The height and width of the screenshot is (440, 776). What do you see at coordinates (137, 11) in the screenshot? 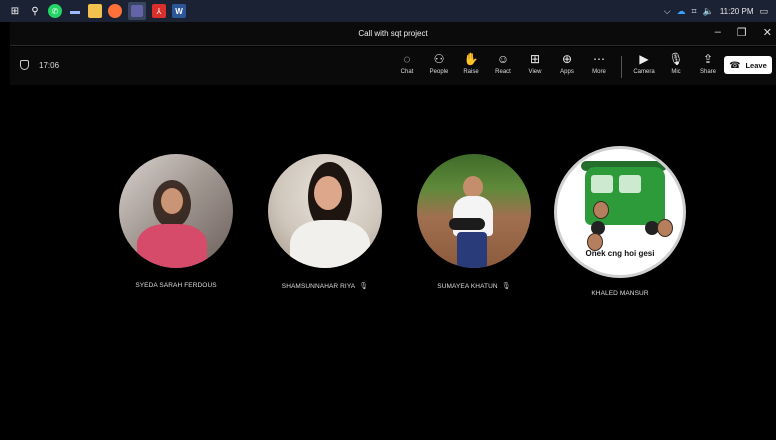
I see `teams-icon` at bounding box center [137, 11].